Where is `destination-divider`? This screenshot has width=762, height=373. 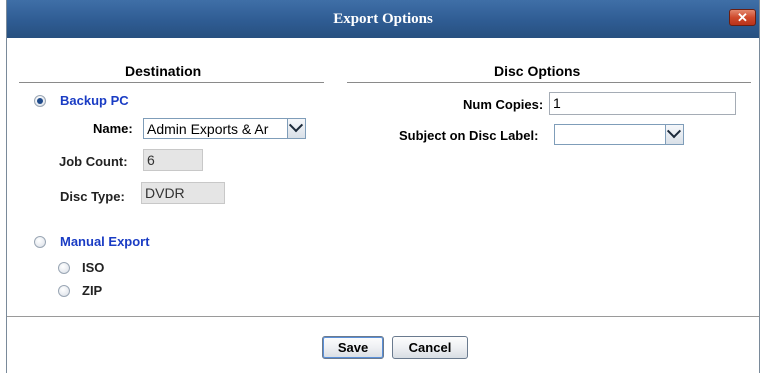
destination-divider is located at coordinates (171, 82).